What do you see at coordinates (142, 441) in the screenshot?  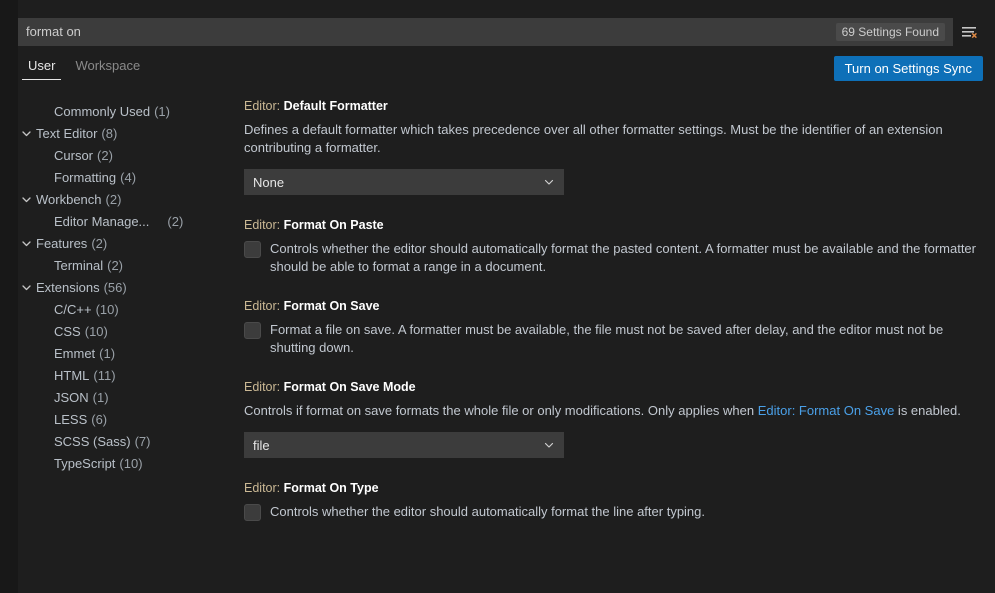 I see `toc-item-count: (7)` at bounding box center [142, 441].